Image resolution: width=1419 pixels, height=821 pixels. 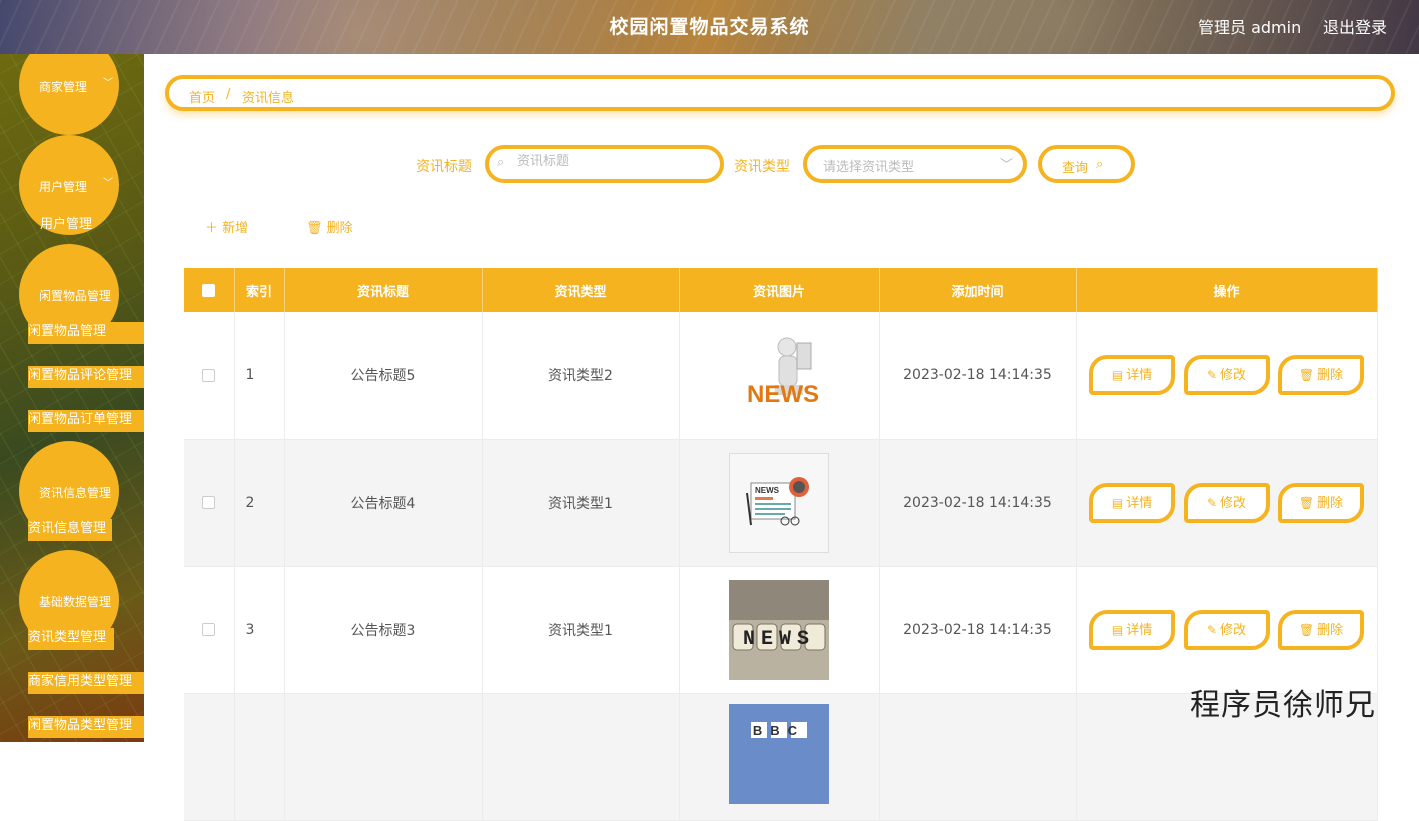 I want to click on column-header: 索引, so click(x=259, y=290).